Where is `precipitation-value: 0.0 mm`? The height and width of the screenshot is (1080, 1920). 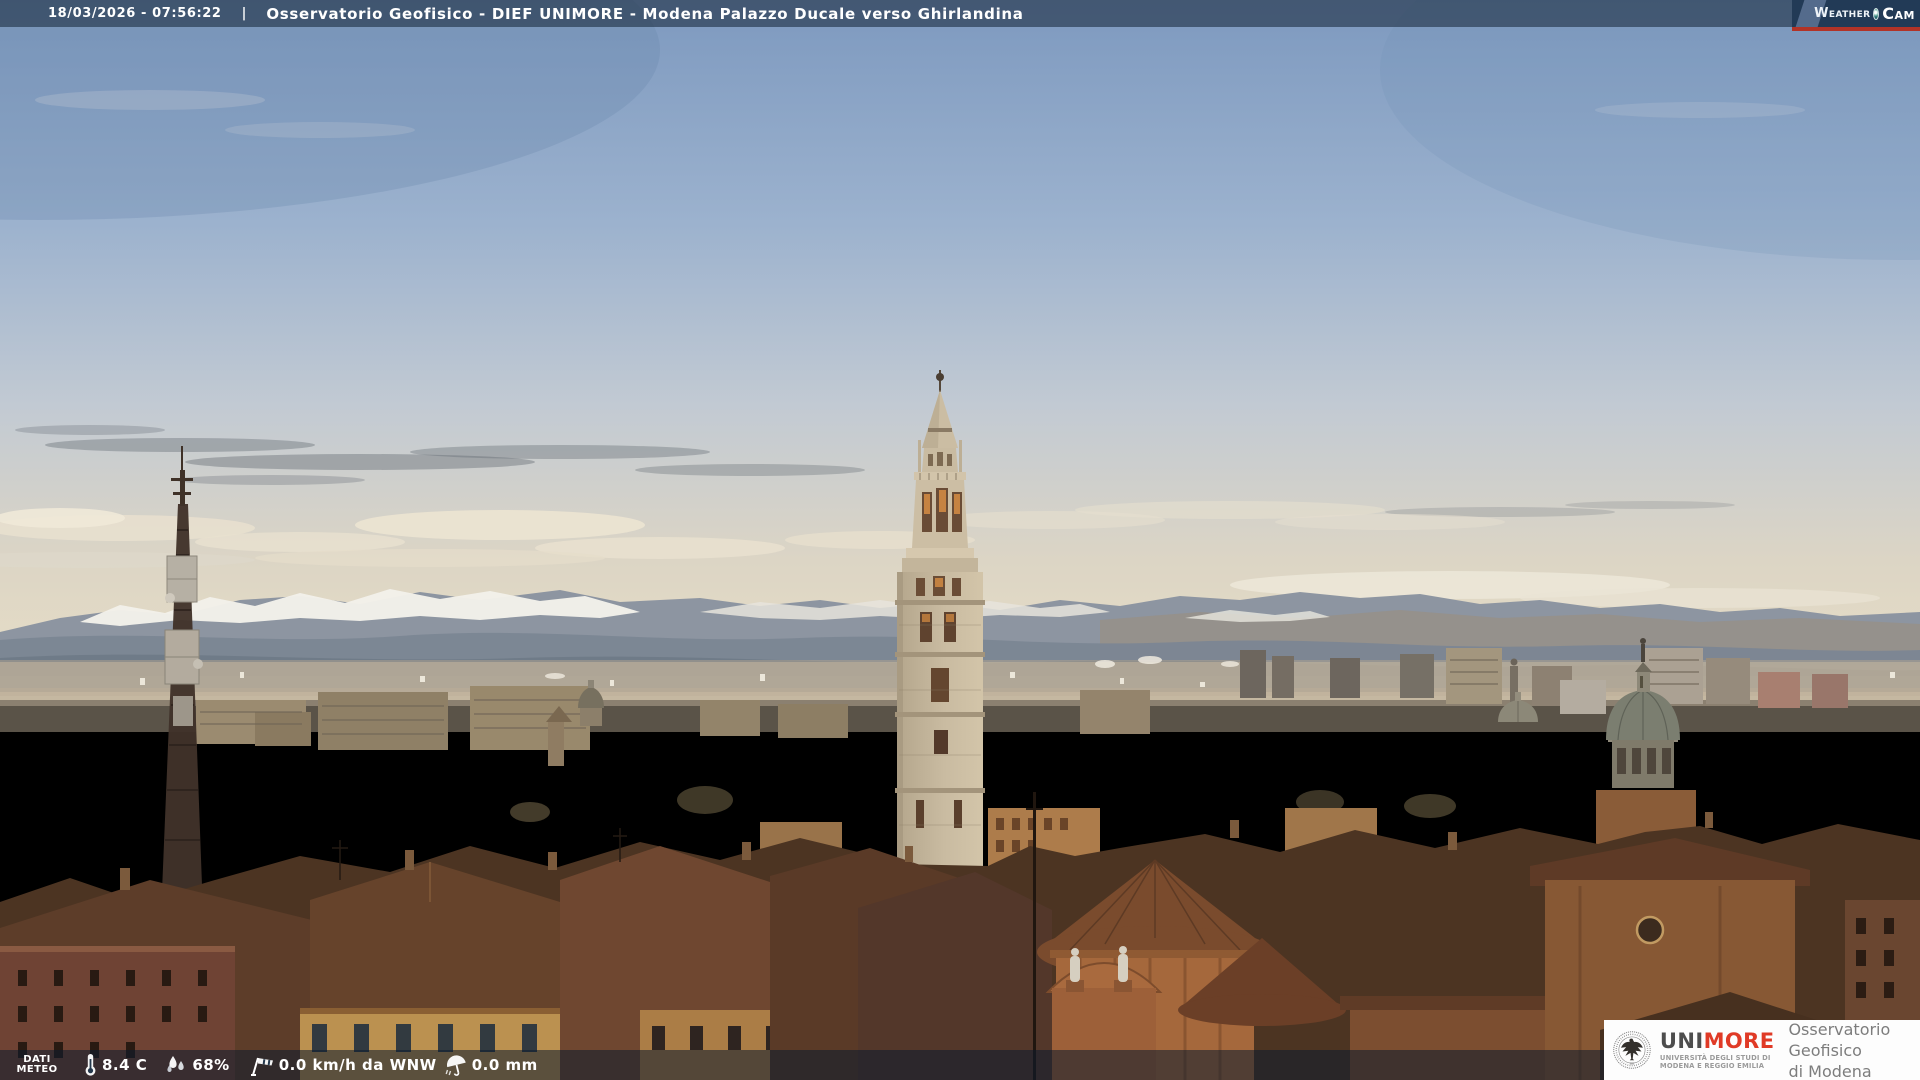 precipitation-value: 0.0 mm is located at coordinates (504, 1065).